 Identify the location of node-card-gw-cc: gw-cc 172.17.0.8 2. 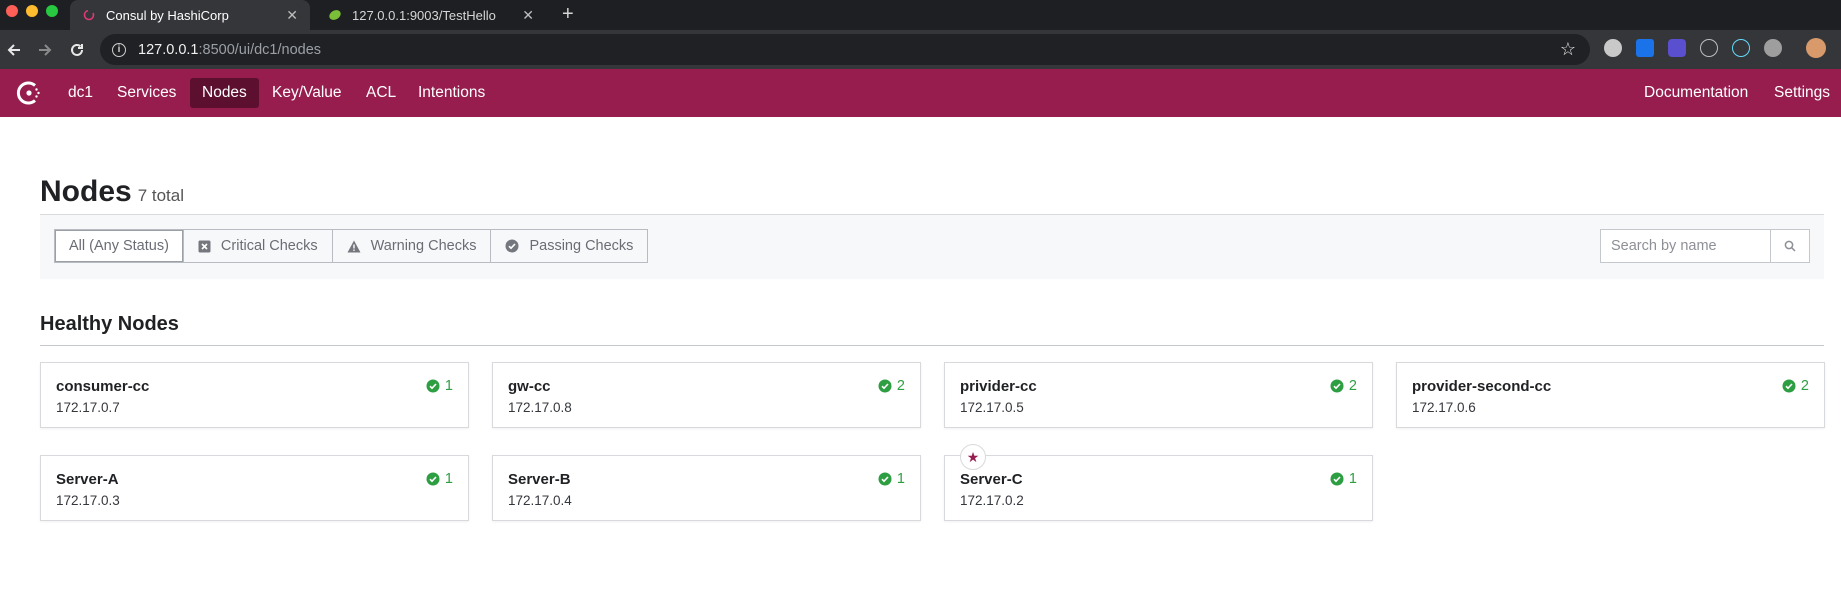
(706, 395).